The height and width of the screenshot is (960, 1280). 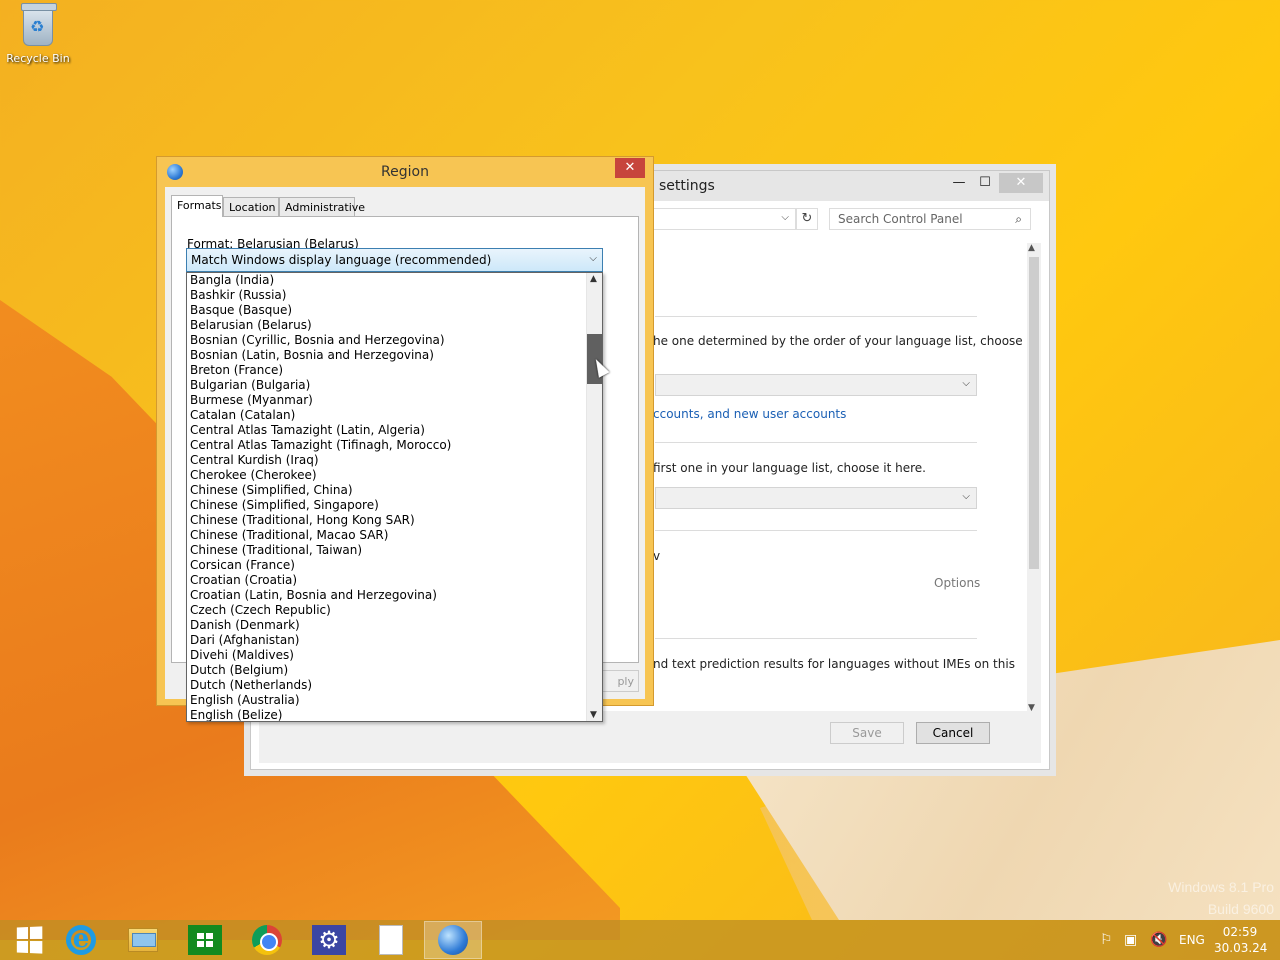 What do you see at coordinates (394, 520) in the screenshot?
I see `format-option: Chinese (Traditional, Hong Kong SAR)` at bounding box center [394, 520].